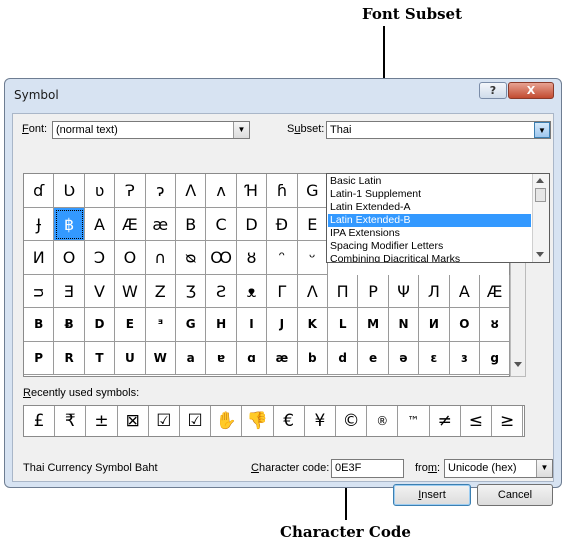 This screenshot has height=552, width=567. Describe the element at coordinates (39, 291) in the screenshot. I see `symbol-cell: ᴝ` at that location.